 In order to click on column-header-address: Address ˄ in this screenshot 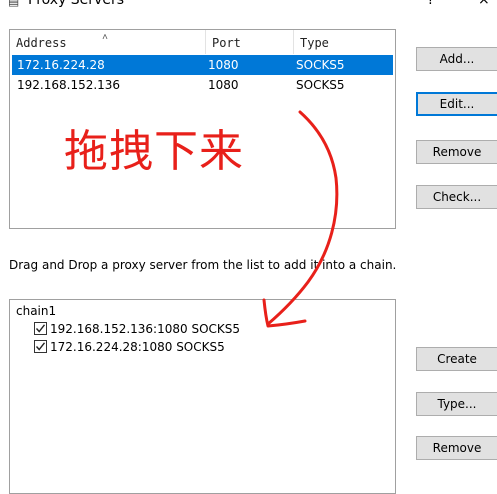, I will do `click(108, 42)`.